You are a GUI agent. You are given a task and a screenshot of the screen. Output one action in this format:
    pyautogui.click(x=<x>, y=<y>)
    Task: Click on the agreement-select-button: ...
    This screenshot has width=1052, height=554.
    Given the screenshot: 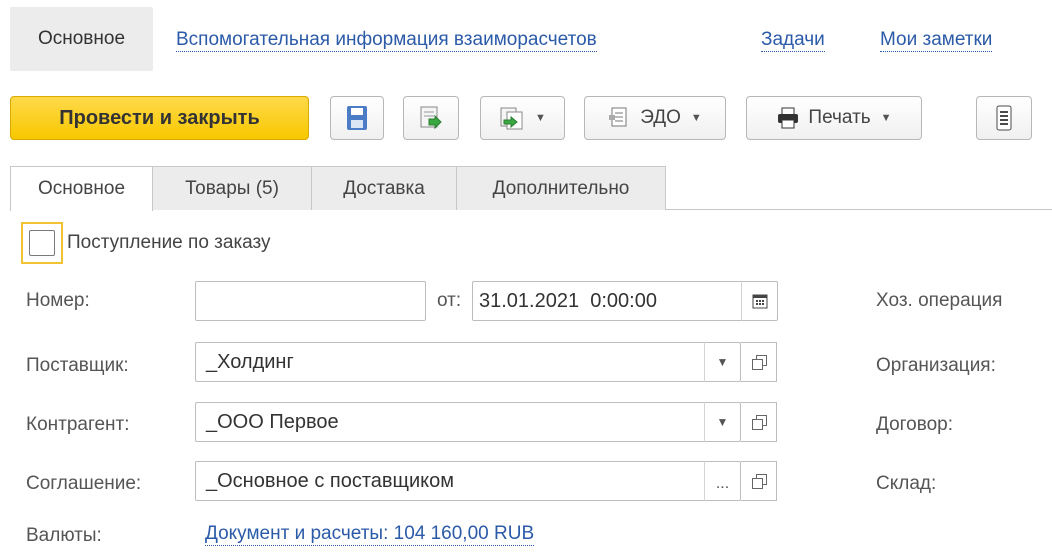 What is the action you would take?
    pyautogui.click(x=722, y=481)
    